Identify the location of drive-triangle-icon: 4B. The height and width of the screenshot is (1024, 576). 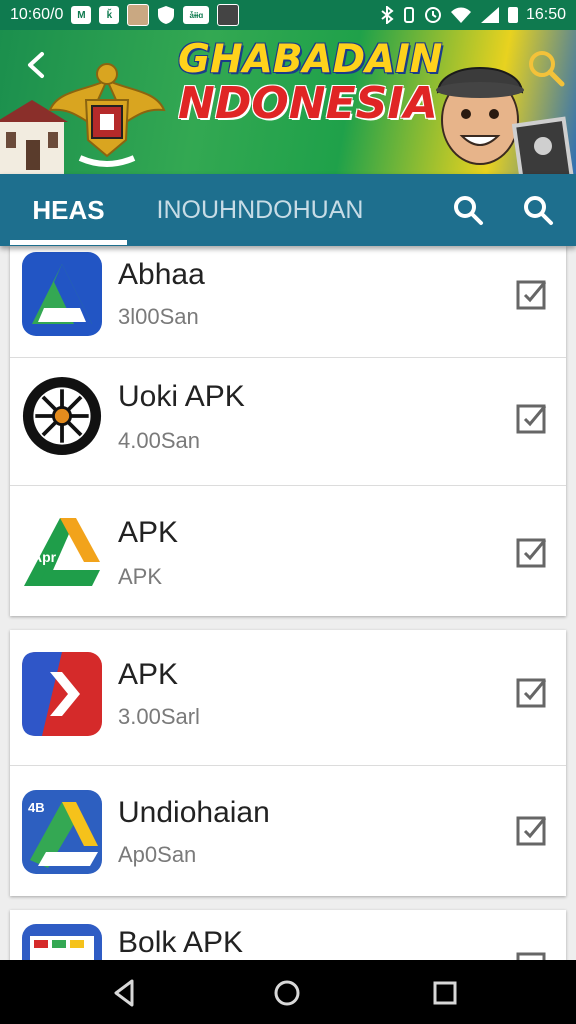
(62, 832).